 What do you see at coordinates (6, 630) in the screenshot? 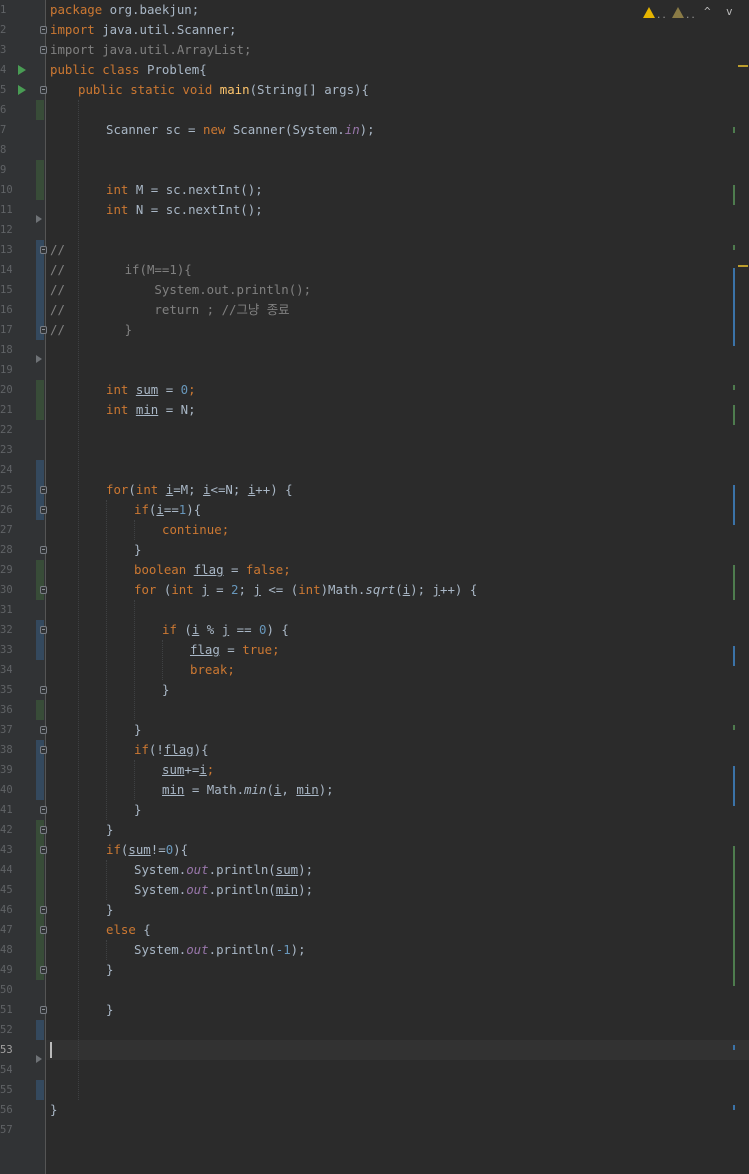
I see `line-number: 32` at bounding box center [6, 630].